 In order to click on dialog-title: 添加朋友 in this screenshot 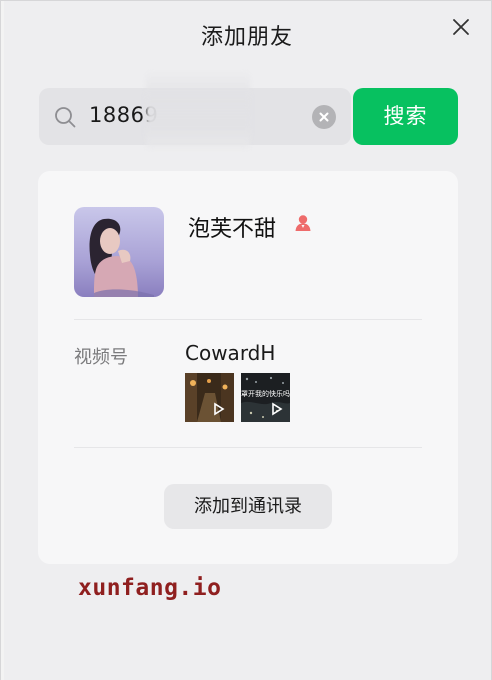, I will do `click(246, 37)`.